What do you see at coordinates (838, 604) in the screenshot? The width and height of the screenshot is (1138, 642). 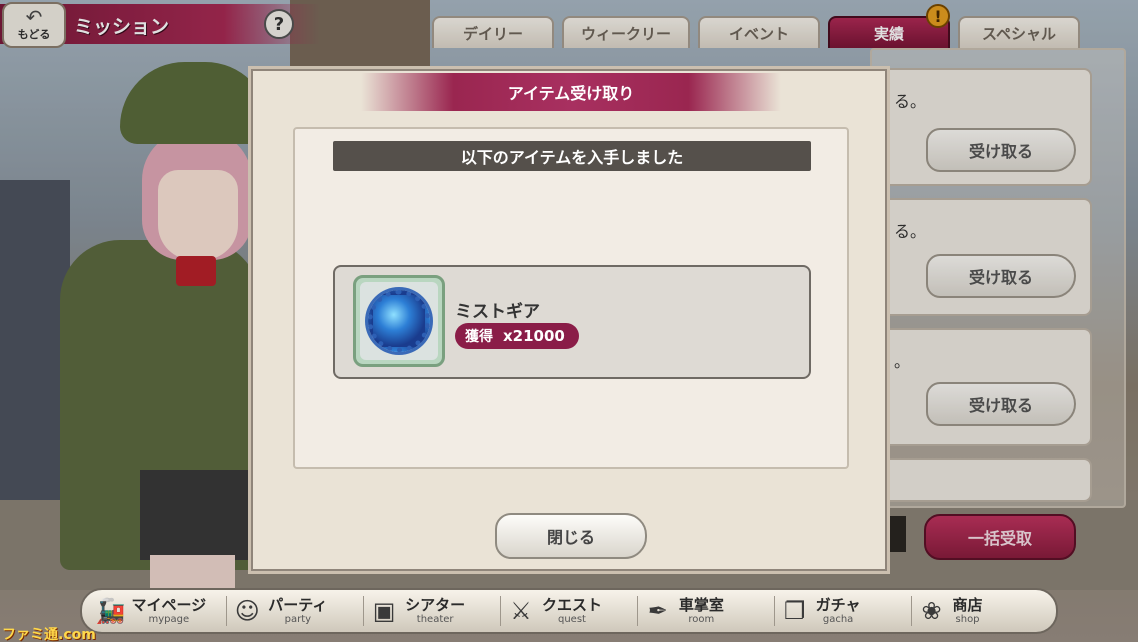 I see `nav-label: ガチャ` at bounding box center [838, 604].